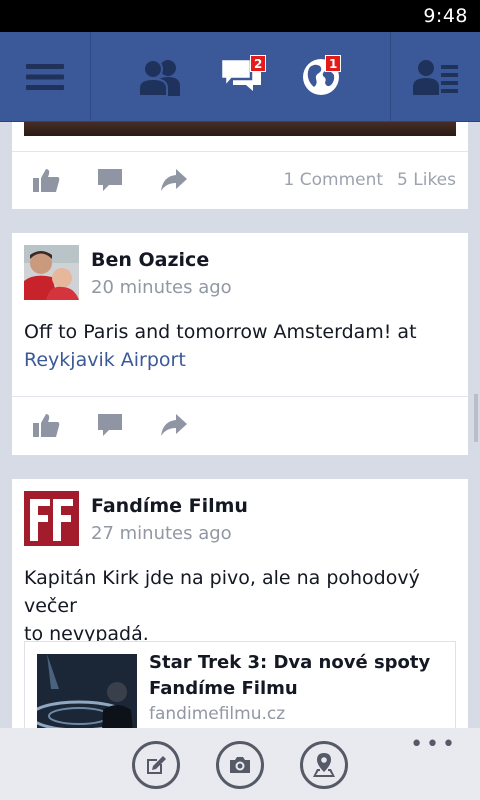  I want to click on post-card: 1 Comment 5 Likes, so click(240, 165).